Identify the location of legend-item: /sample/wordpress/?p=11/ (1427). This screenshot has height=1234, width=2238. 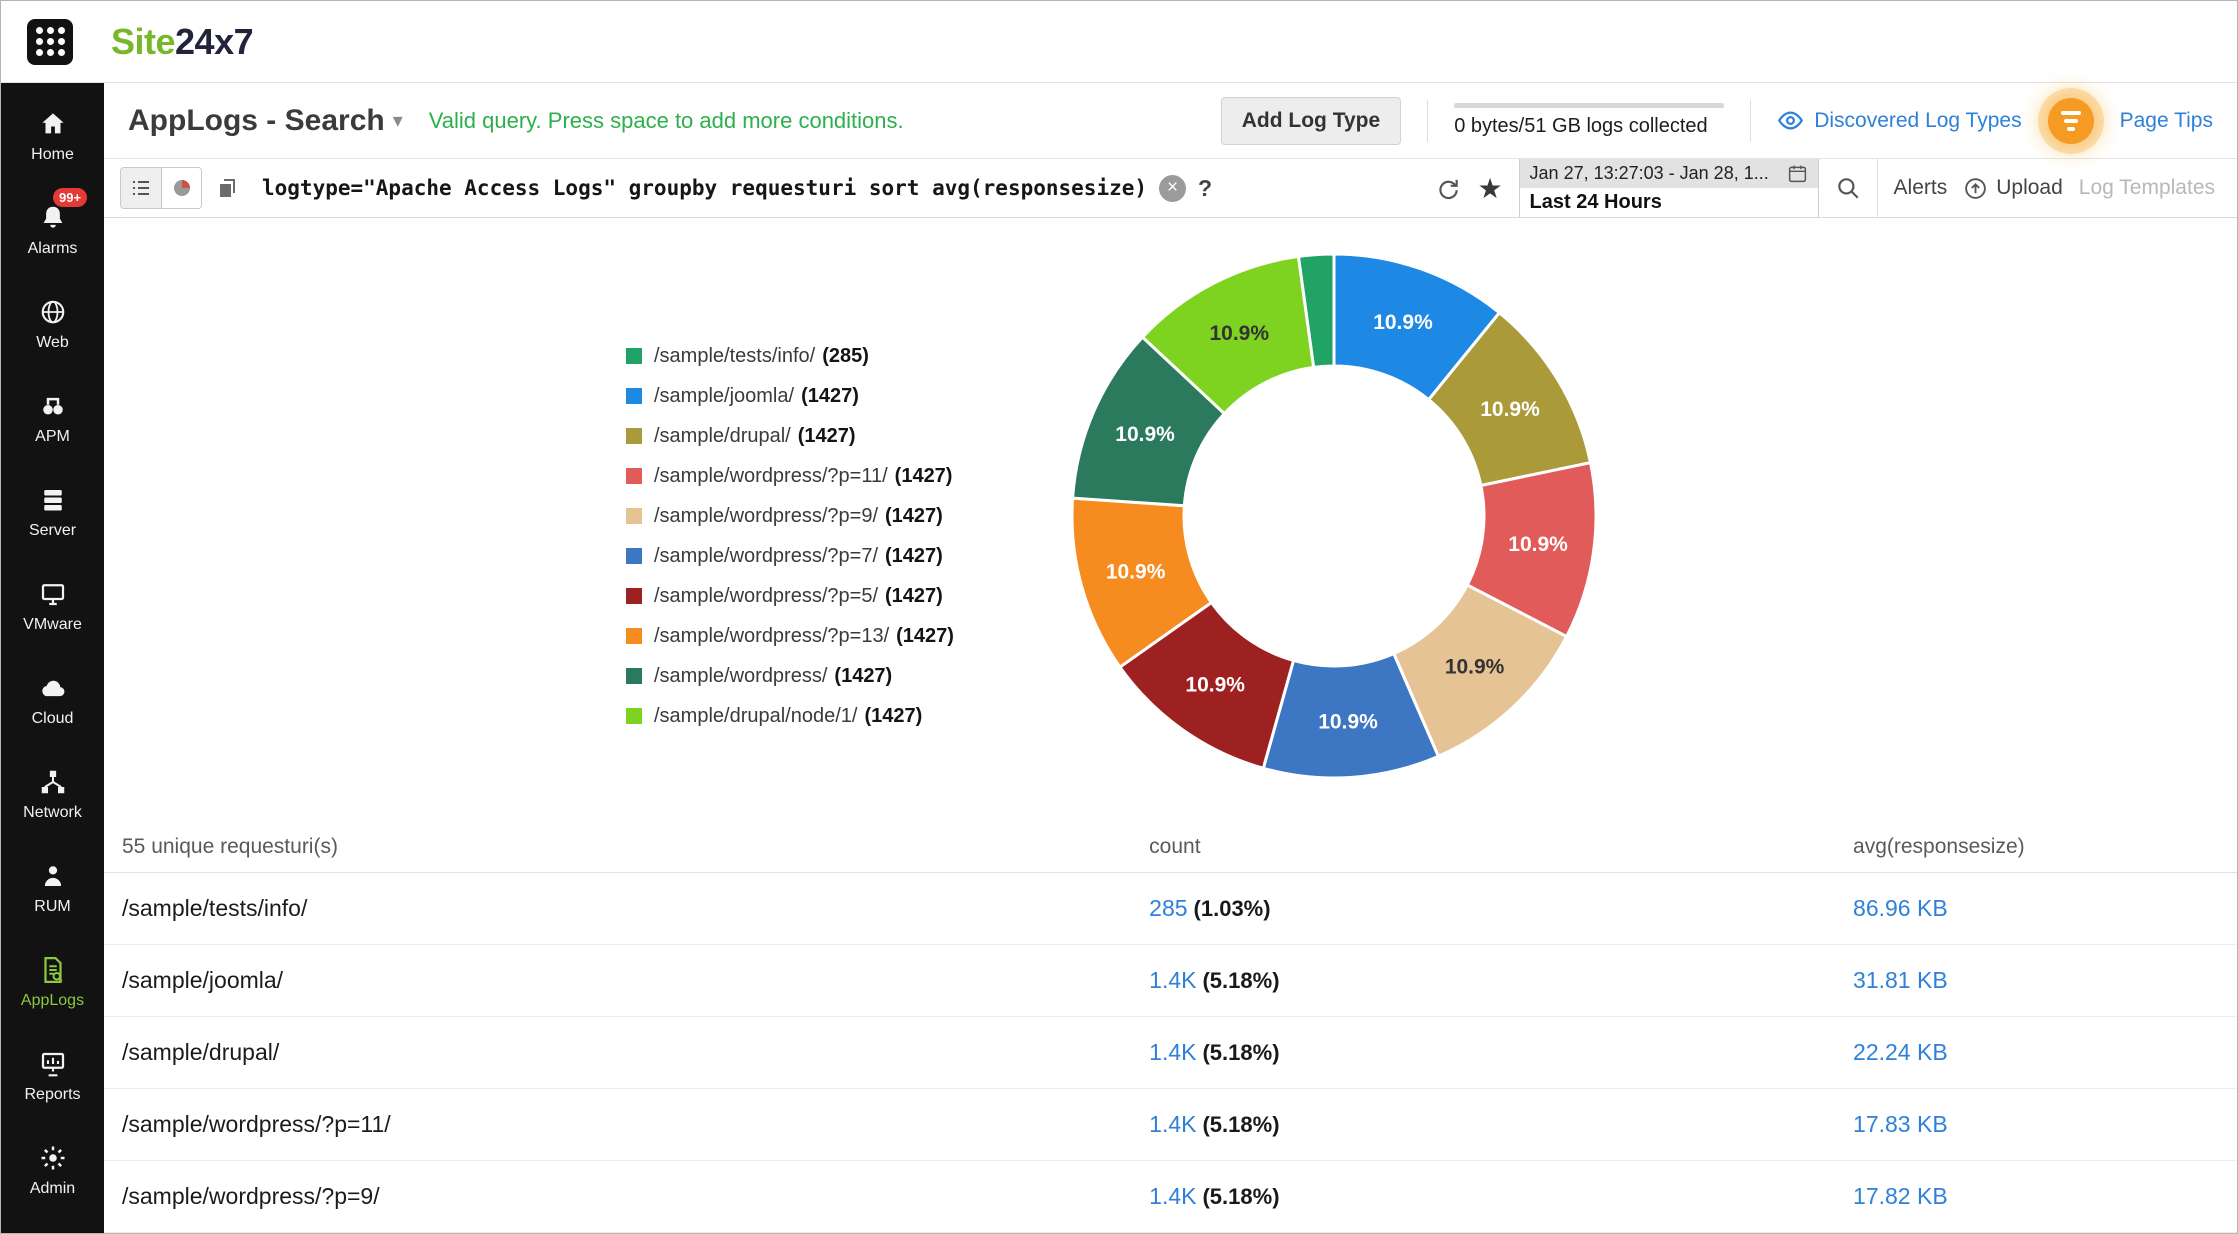
(790, 476).